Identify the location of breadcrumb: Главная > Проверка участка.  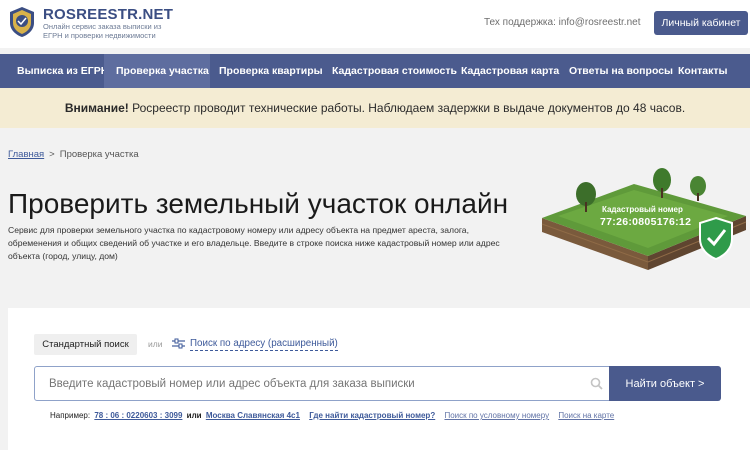
(73, 154).